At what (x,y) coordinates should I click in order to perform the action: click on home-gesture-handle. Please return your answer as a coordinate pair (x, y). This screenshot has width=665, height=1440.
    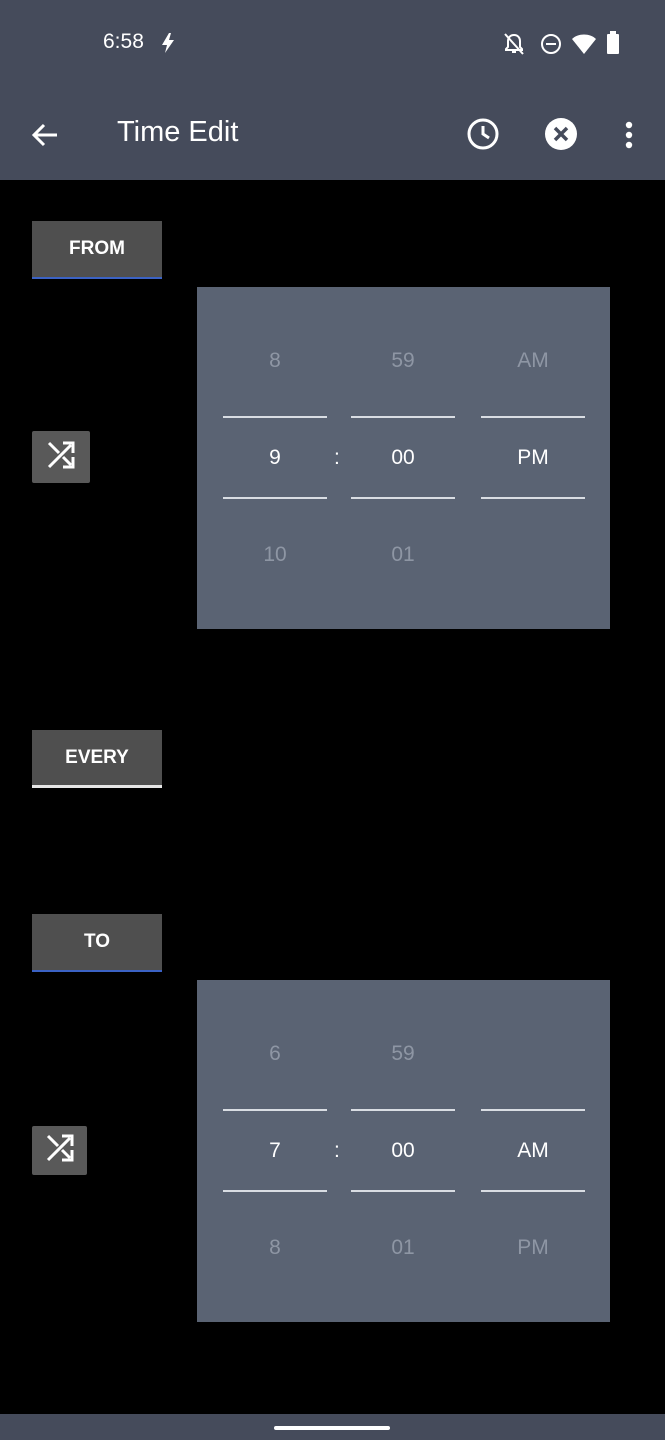
    Looking at the image, I should click on (332, 1428).